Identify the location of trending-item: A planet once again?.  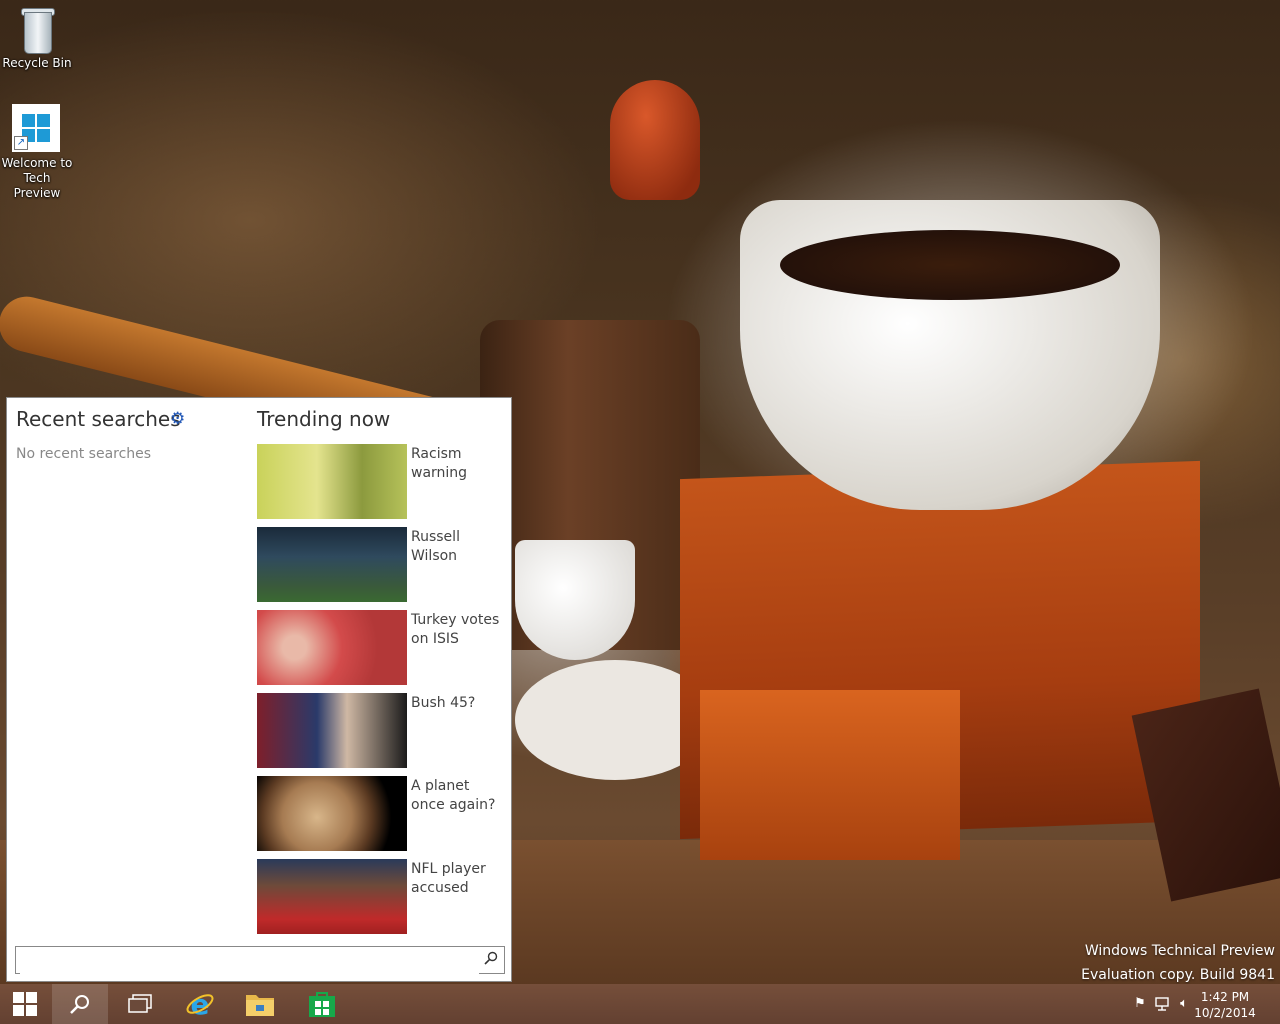
(382, 813).